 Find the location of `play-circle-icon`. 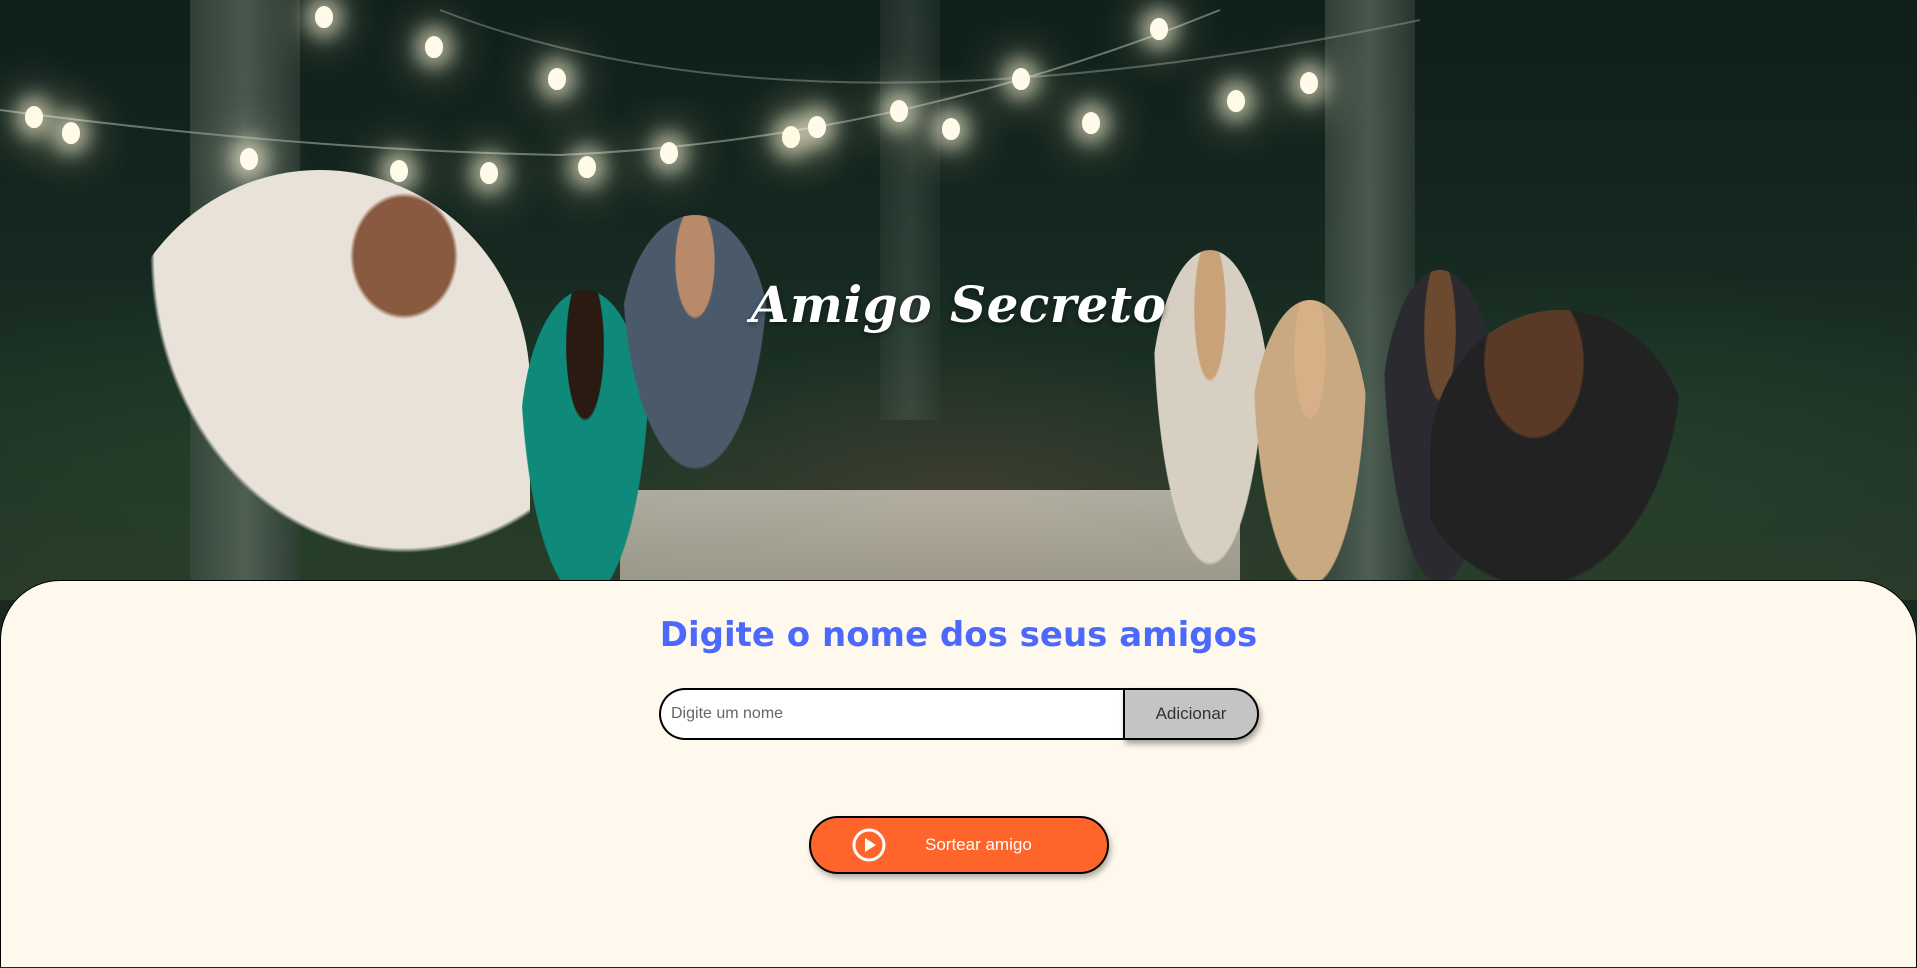

play-circle-icon is located at coordinates (869, 845).